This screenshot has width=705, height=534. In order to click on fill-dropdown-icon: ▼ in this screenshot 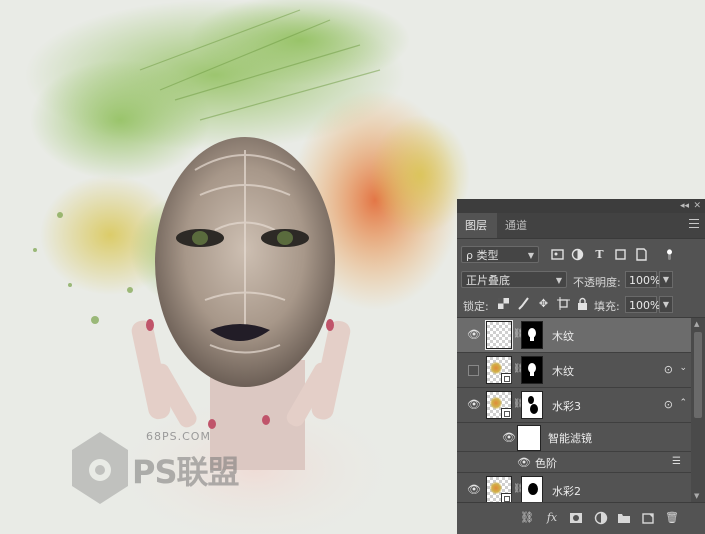, I will do `click(666, 304)`.